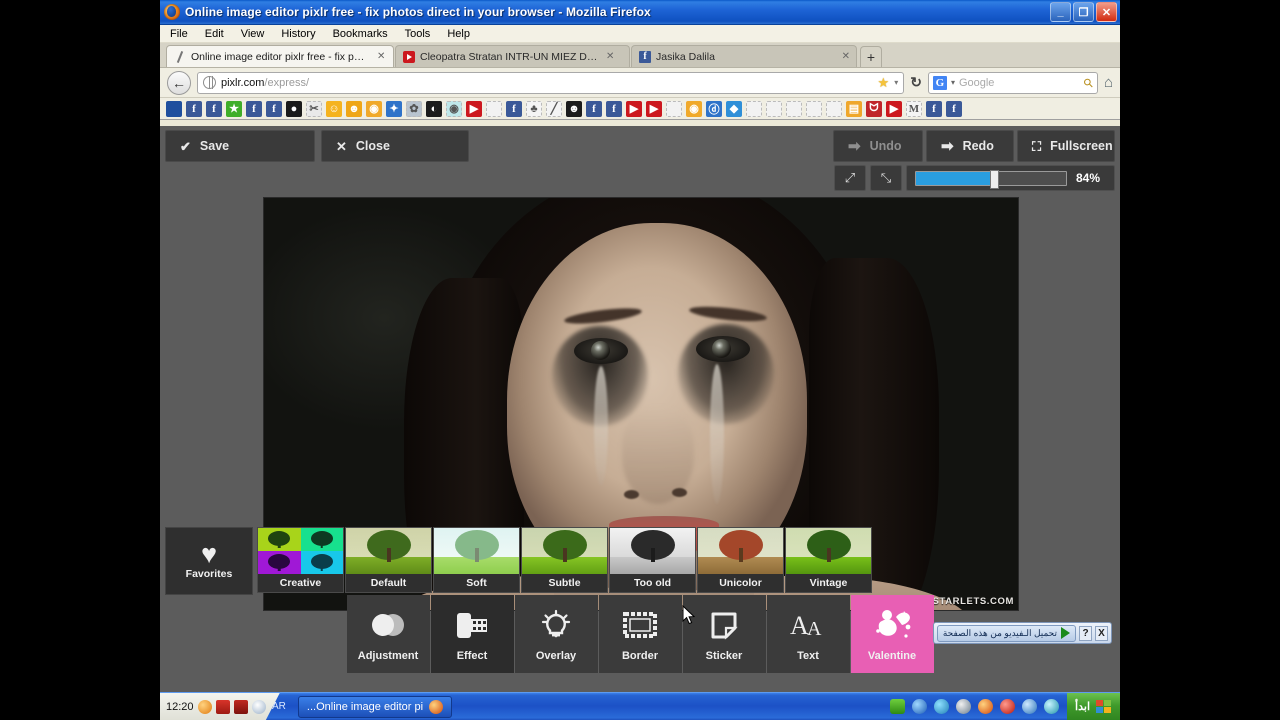 Image resolution: width=1280 pixels, height=720 pixels. What do you see at coordinates (556, 634) in the screenshot?
I see `category-overlay: Overlay` at bounding box center [556, 634].